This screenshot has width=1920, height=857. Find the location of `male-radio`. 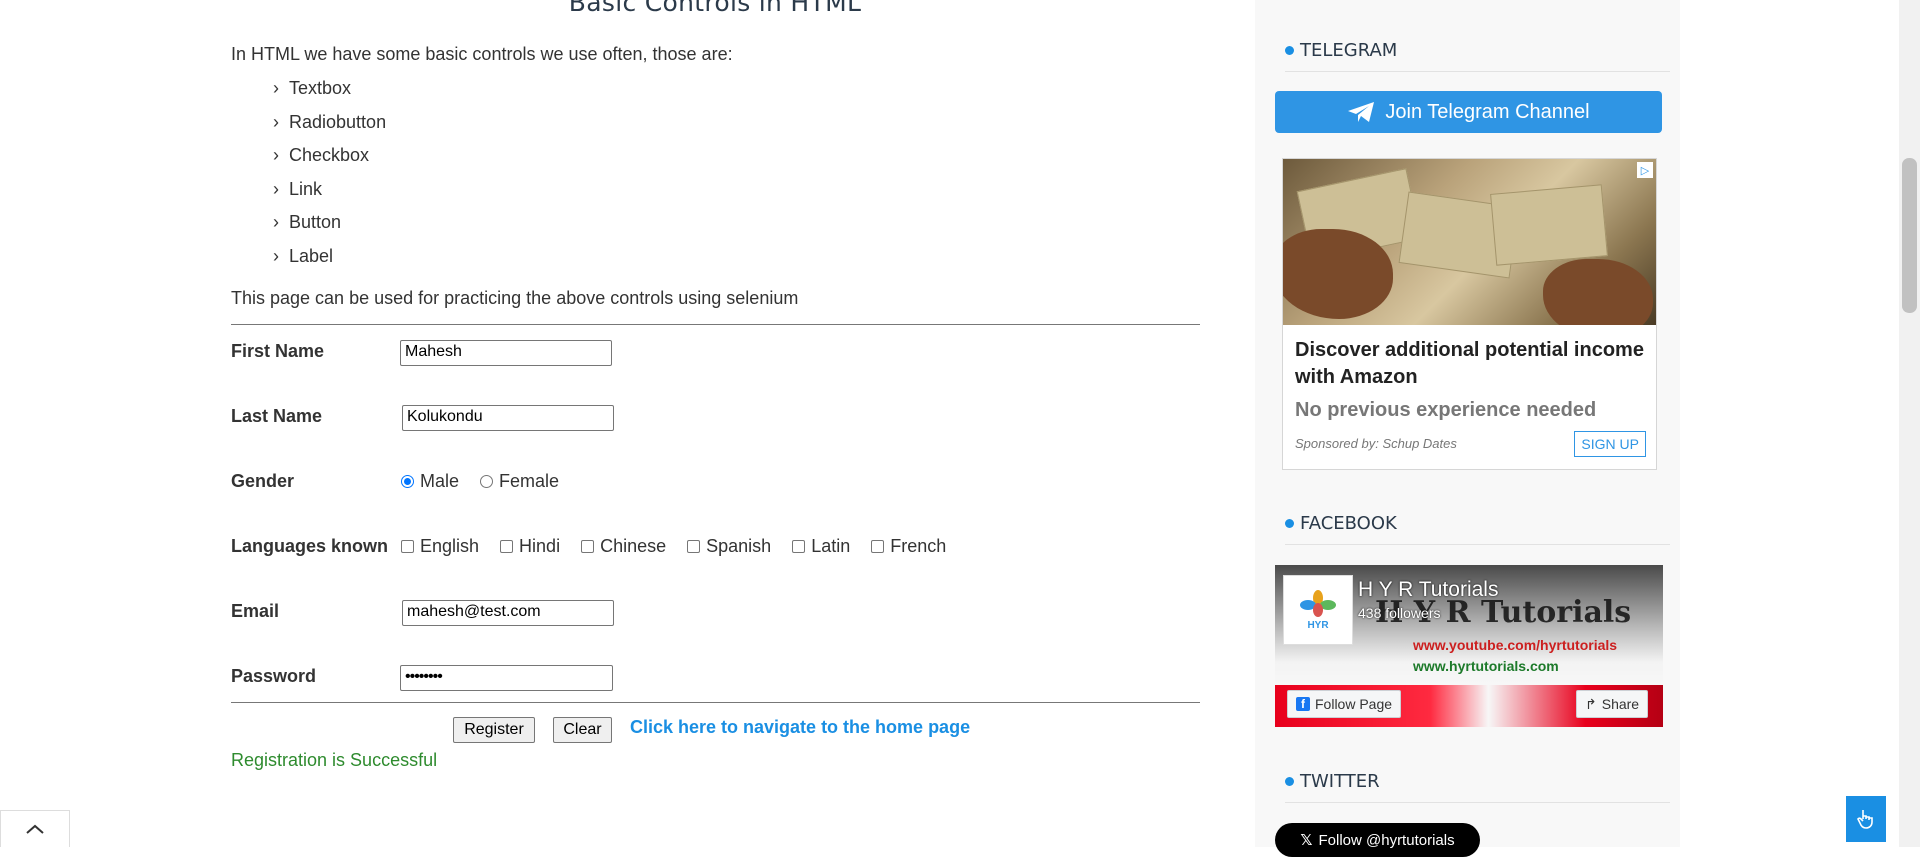

male-radio is located at coordinates (407, 481).